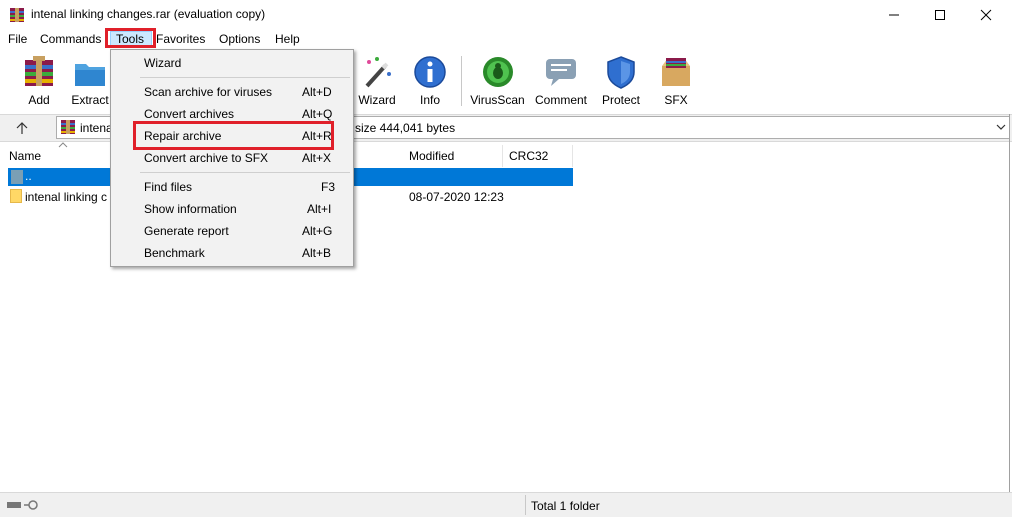 The width and height of the screenshot is (1012, 517). Describe the element at coordinates (168, 187) in the screenshot. I see `menu-item-find-files: Find files` at that location.